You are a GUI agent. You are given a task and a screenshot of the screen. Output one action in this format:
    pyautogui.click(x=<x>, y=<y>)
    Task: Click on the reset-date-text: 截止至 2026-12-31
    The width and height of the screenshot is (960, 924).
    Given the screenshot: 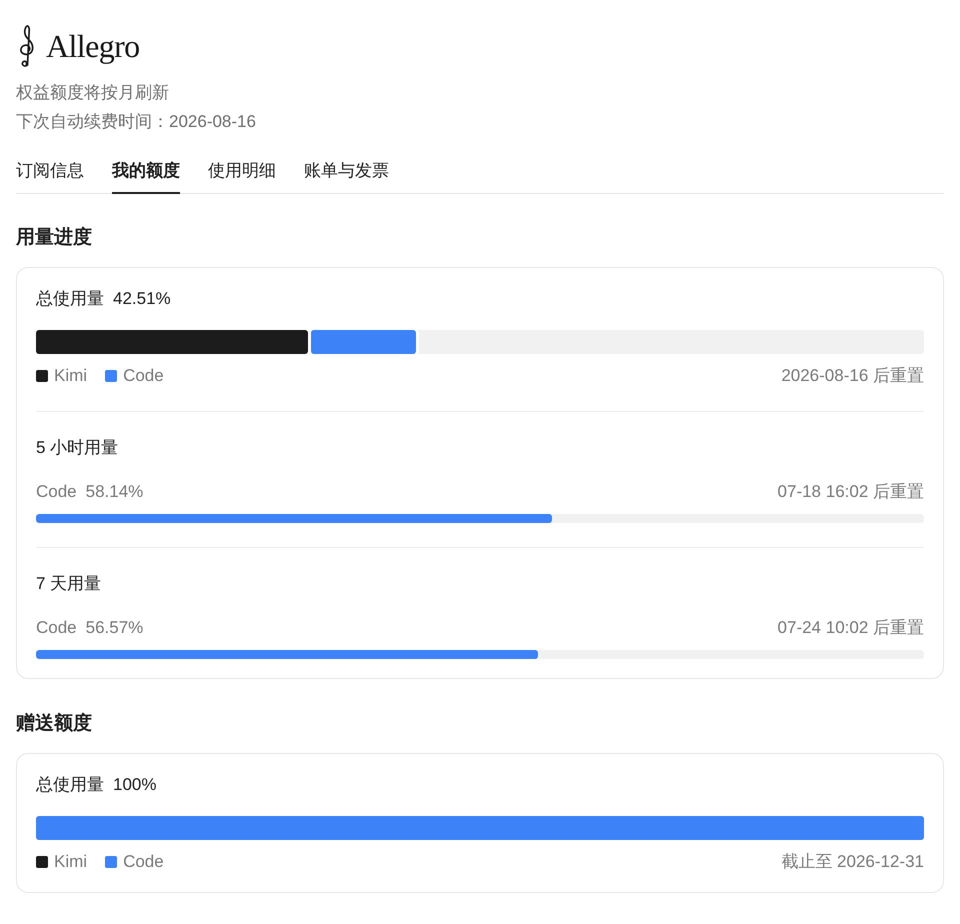 What is the action you would take?
    pyautogui.click(x=852, y=862)
    